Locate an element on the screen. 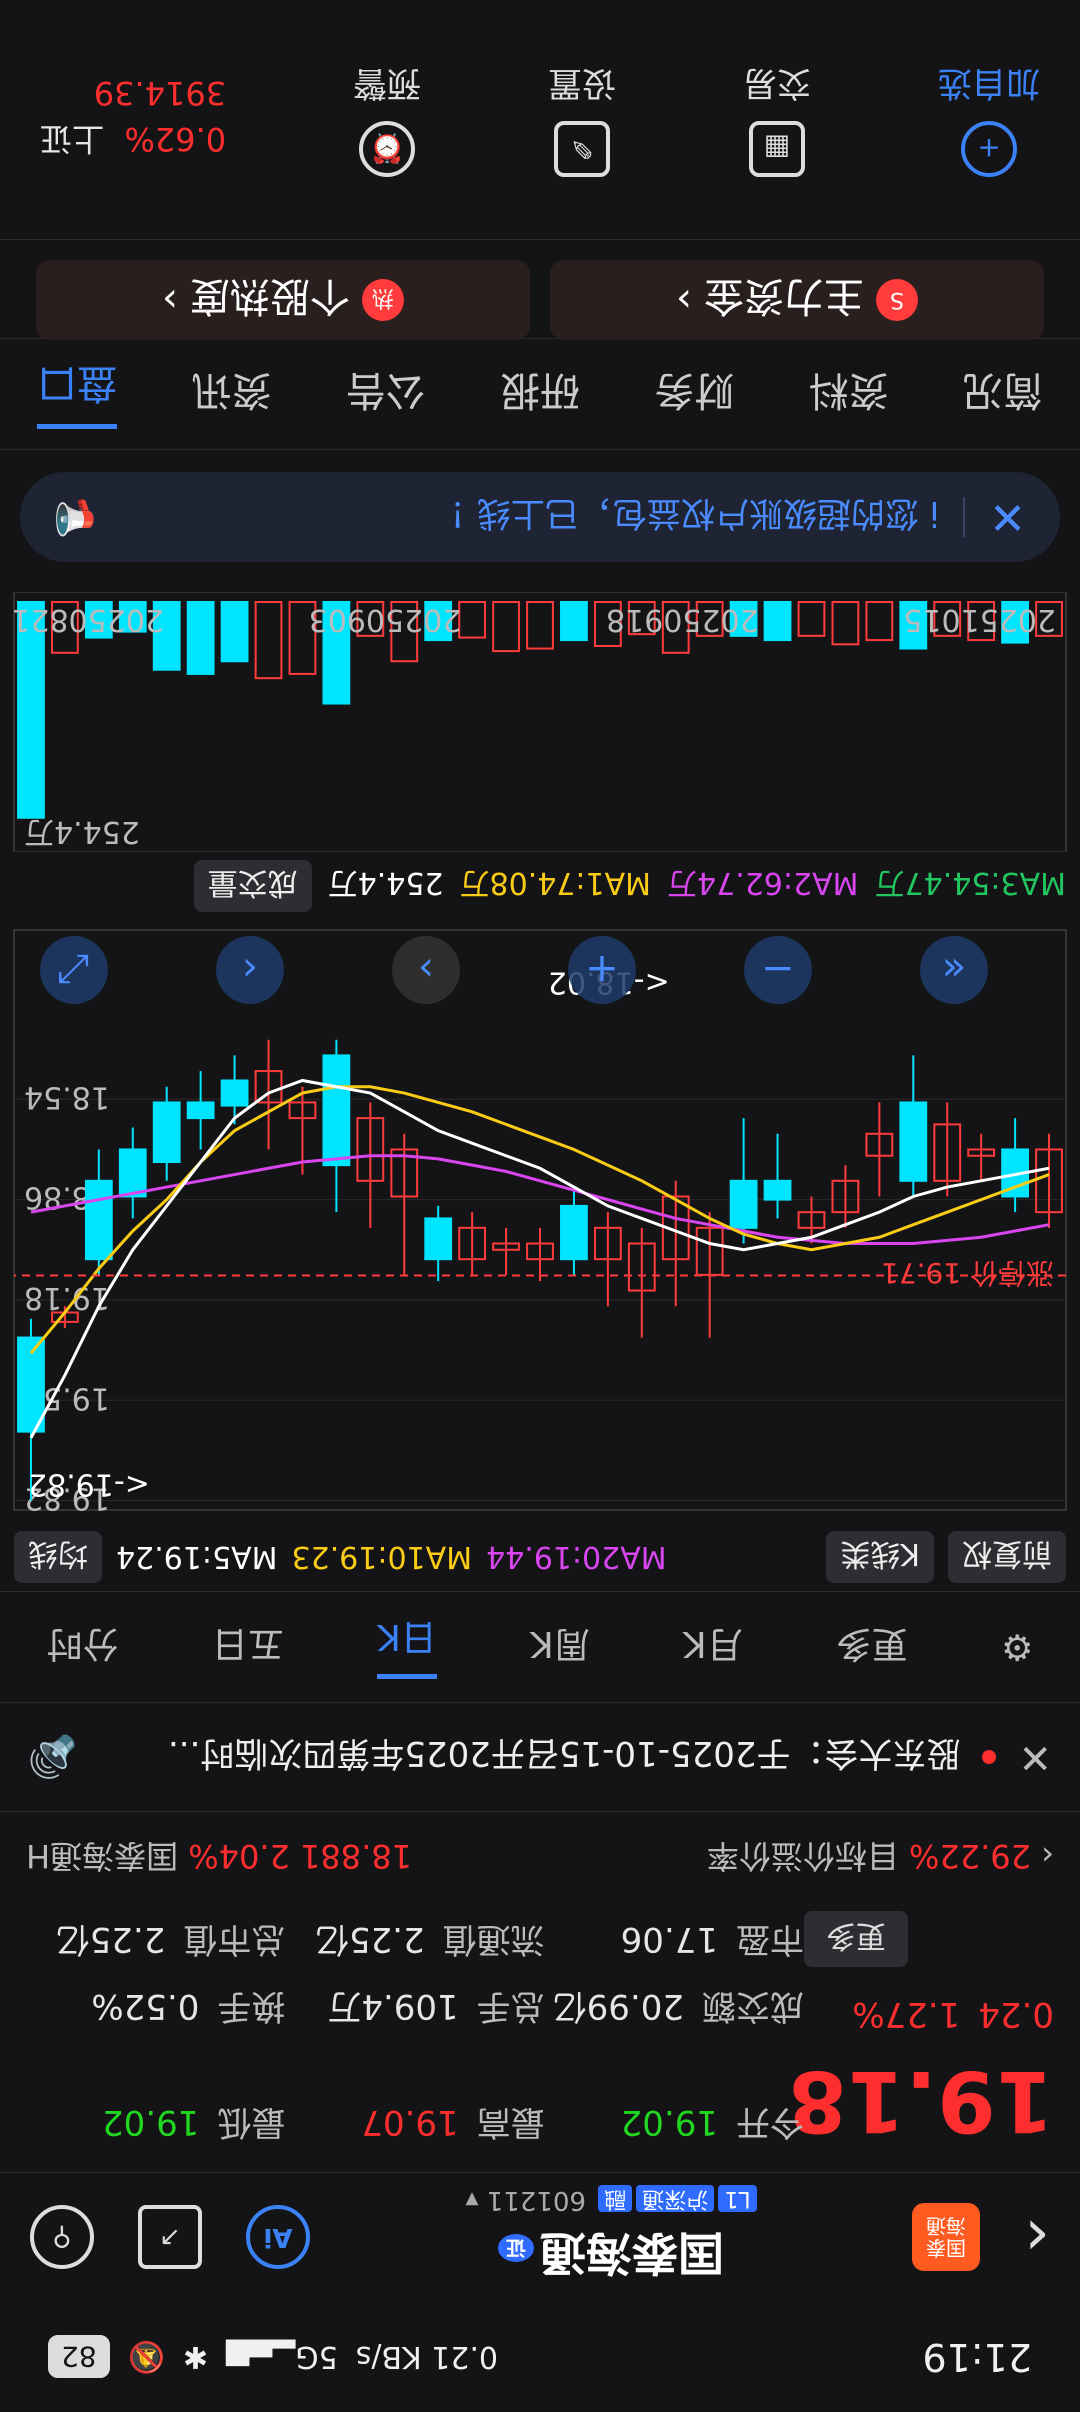 The image size is (1080, 2412). volume-selector: 成交量 is located at coordinates (252, 886).